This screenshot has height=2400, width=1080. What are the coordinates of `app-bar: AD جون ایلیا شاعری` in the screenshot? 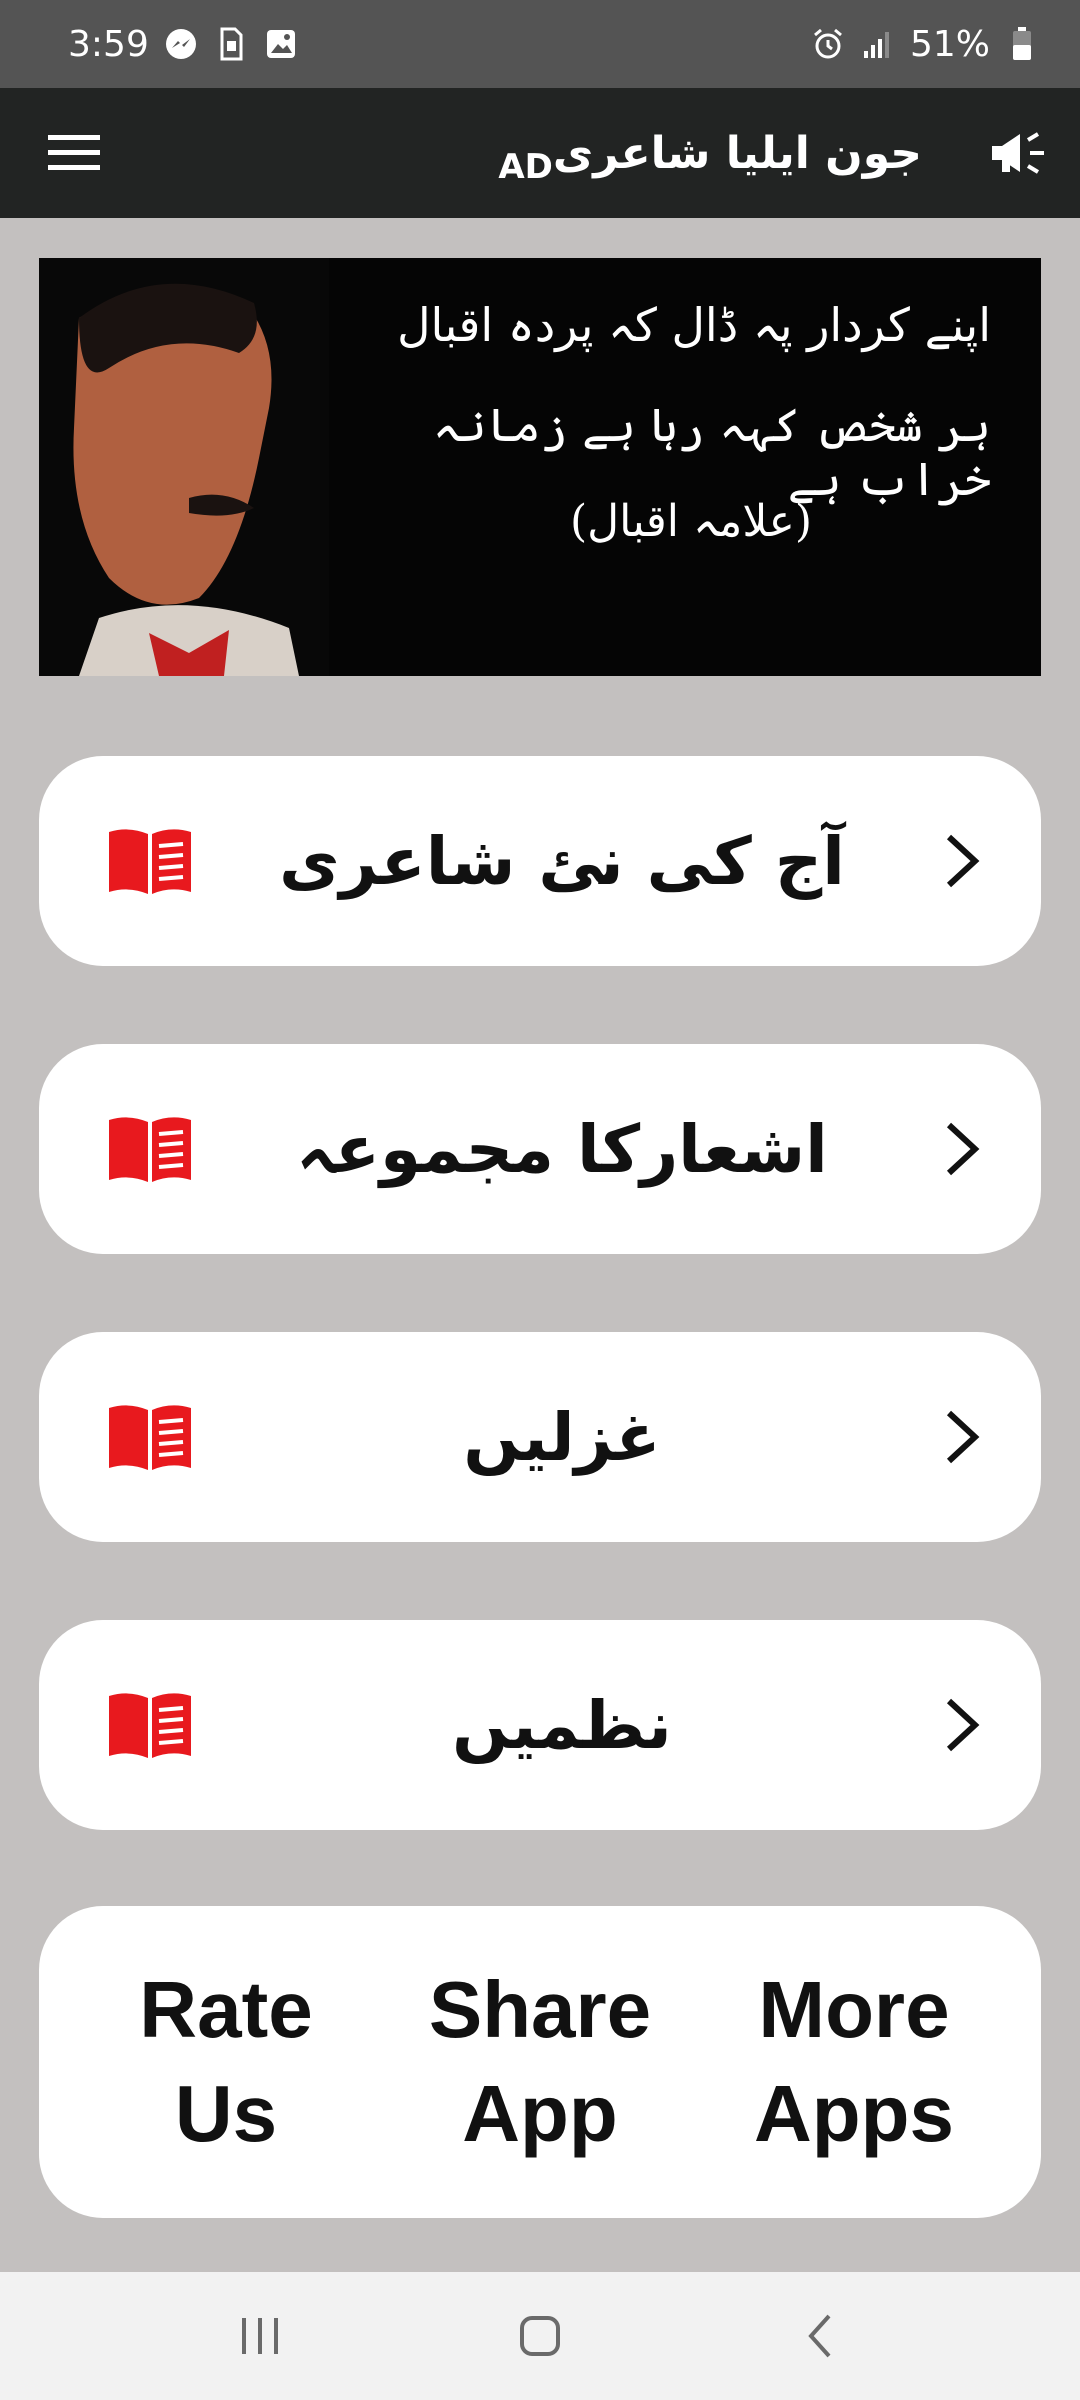 It's located at (540, 153).